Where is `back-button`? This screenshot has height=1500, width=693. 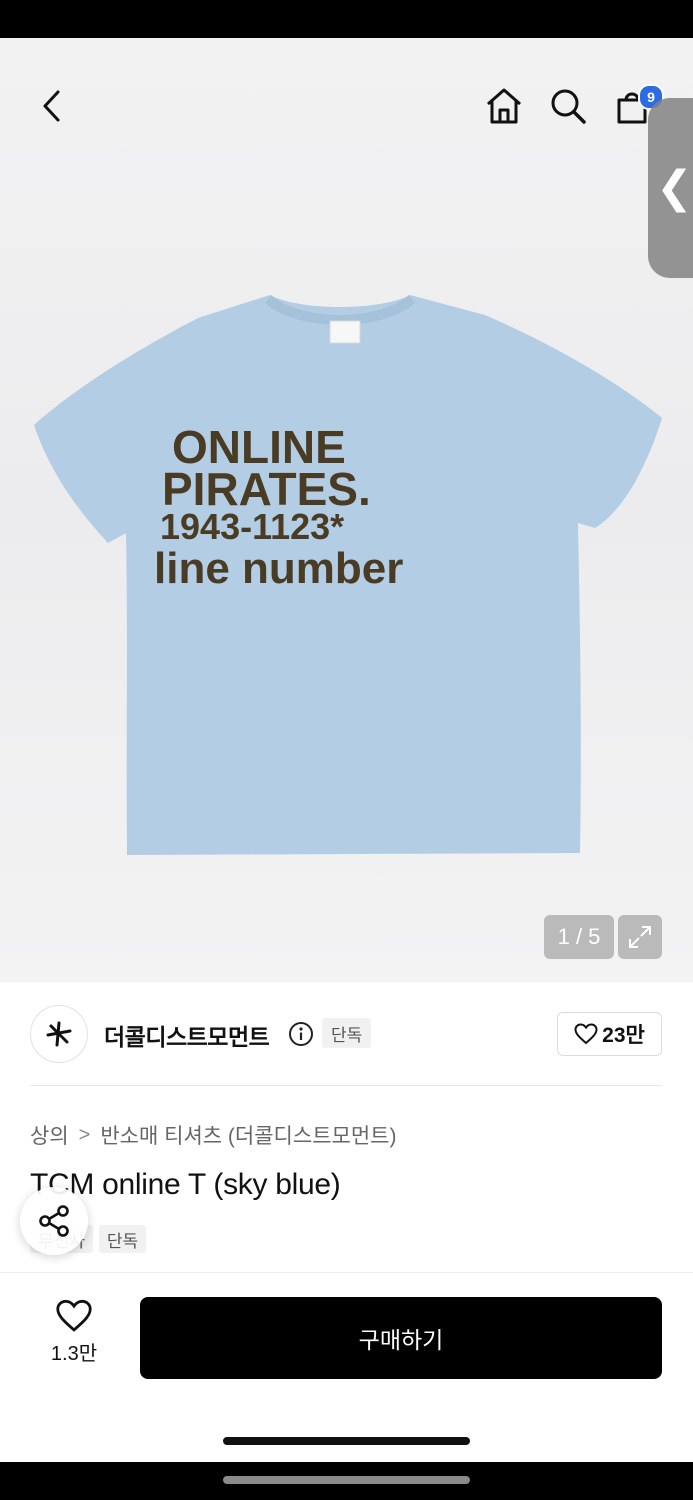 back-button is located at coordinates (52, 106).